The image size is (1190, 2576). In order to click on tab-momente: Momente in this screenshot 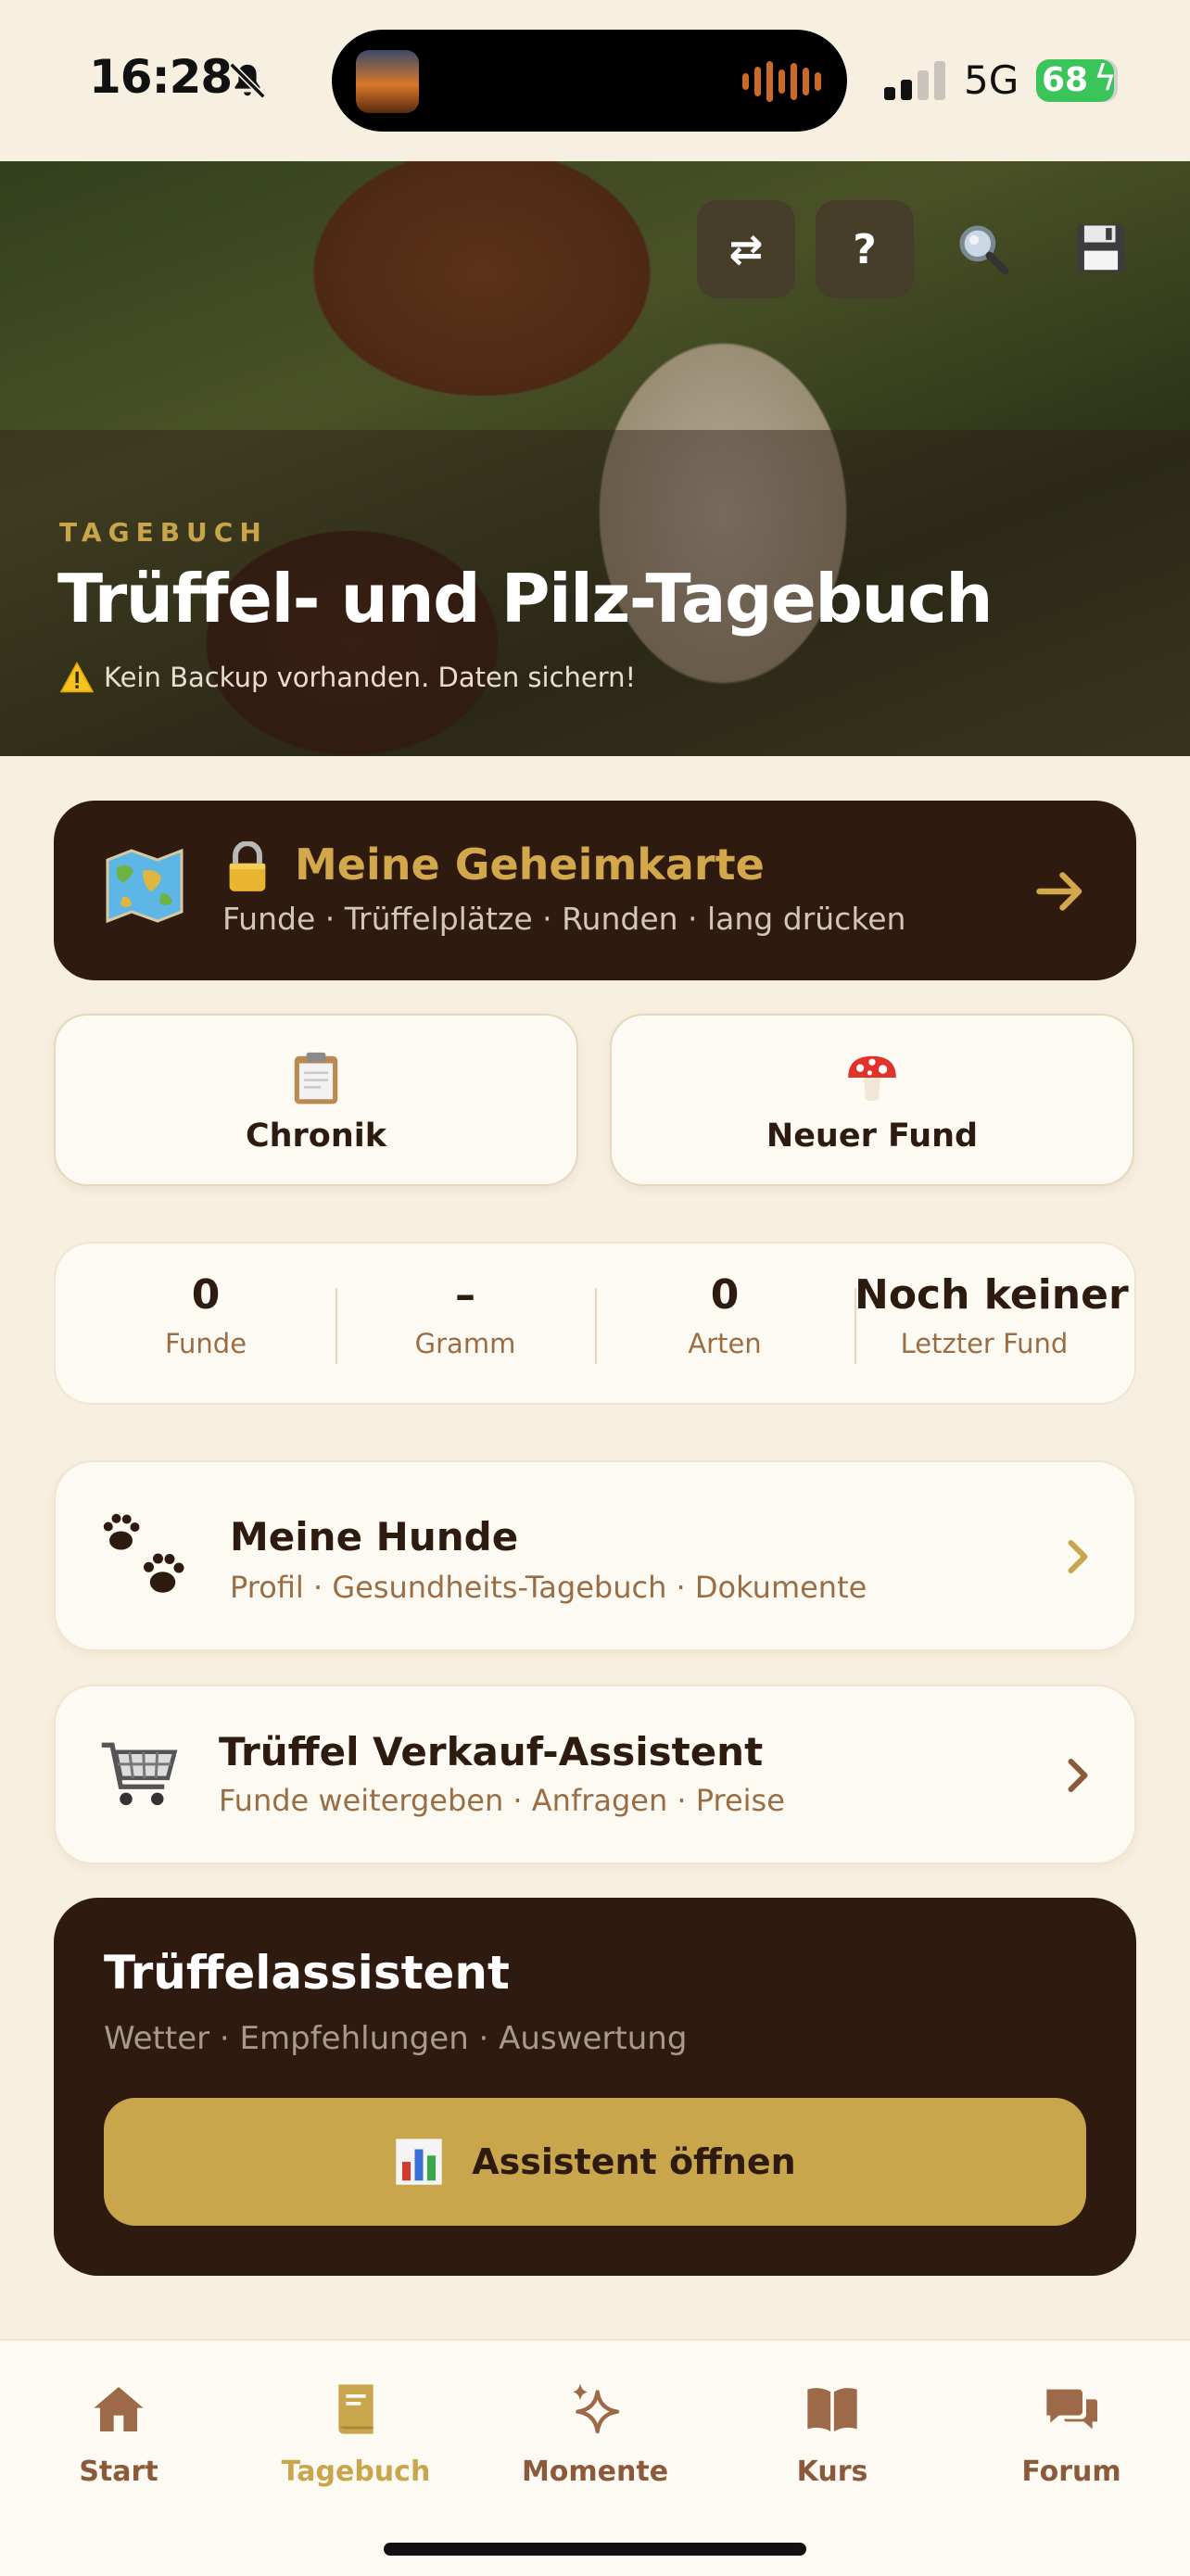, I will do `click(595, 2434)`.